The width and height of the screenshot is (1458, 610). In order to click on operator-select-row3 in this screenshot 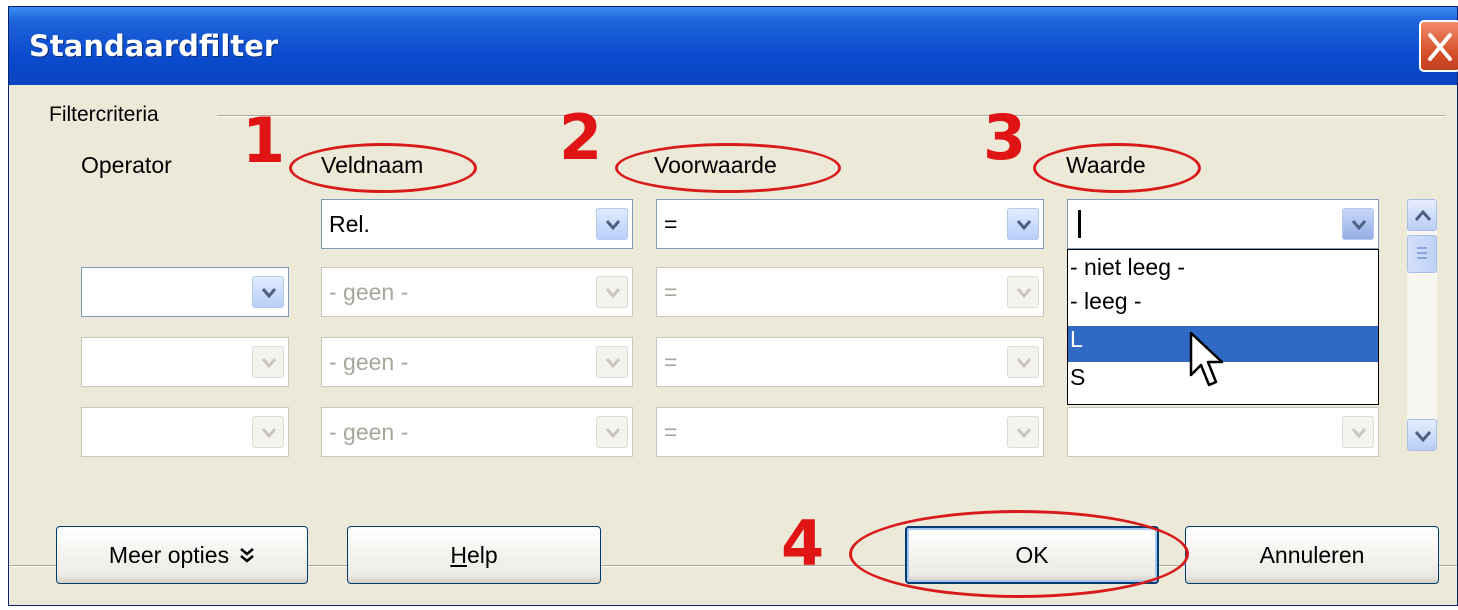, I will do `click(185, 362)`.